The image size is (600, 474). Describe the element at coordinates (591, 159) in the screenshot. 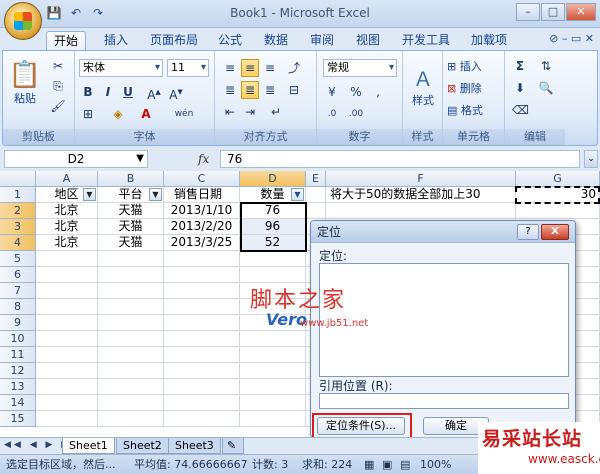

I see `expand-formula-icon: ⌄` at that location.